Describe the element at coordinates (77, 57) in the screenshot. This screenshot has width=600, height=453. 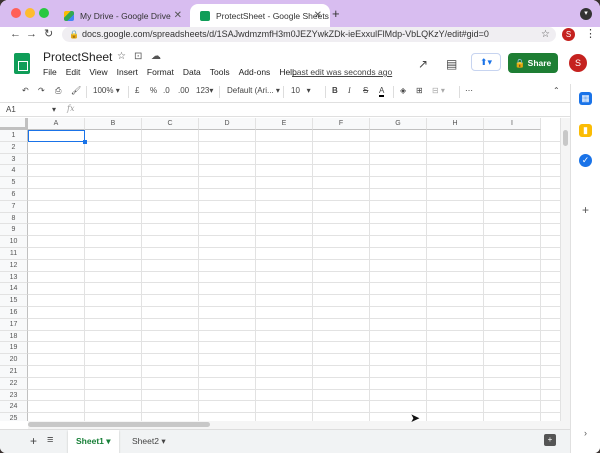
I see `document-title: ProtectSheet` at that location.